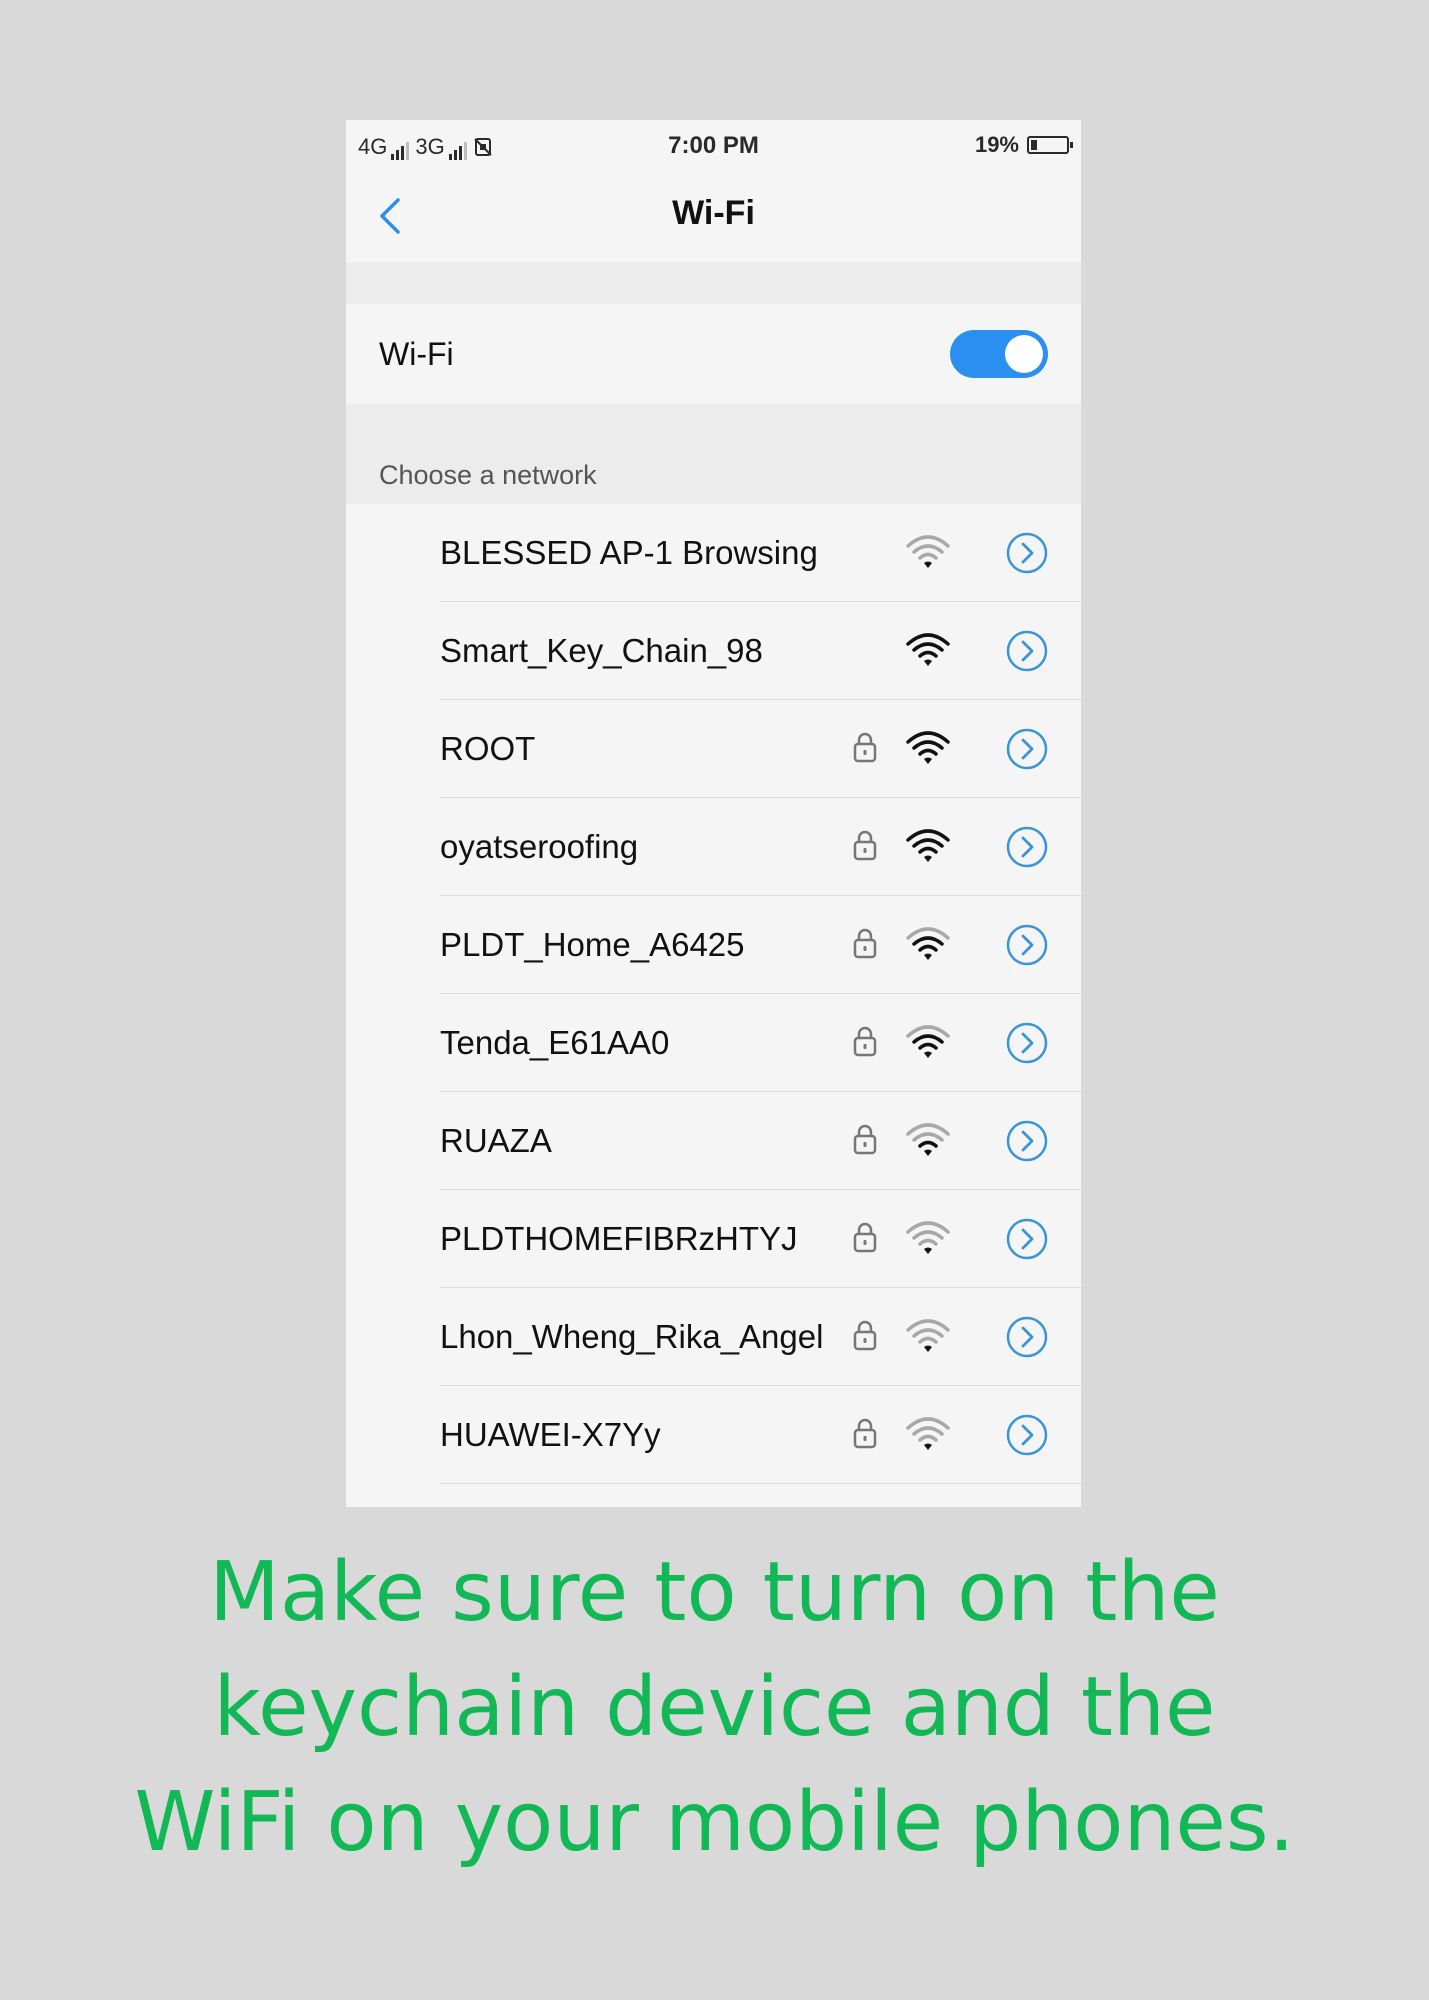 This screenshot has width=1429, height=2000. Describe the element at coordinates (496, 1140) in the screenshot. I see `network-name: RUAZA` at that location.